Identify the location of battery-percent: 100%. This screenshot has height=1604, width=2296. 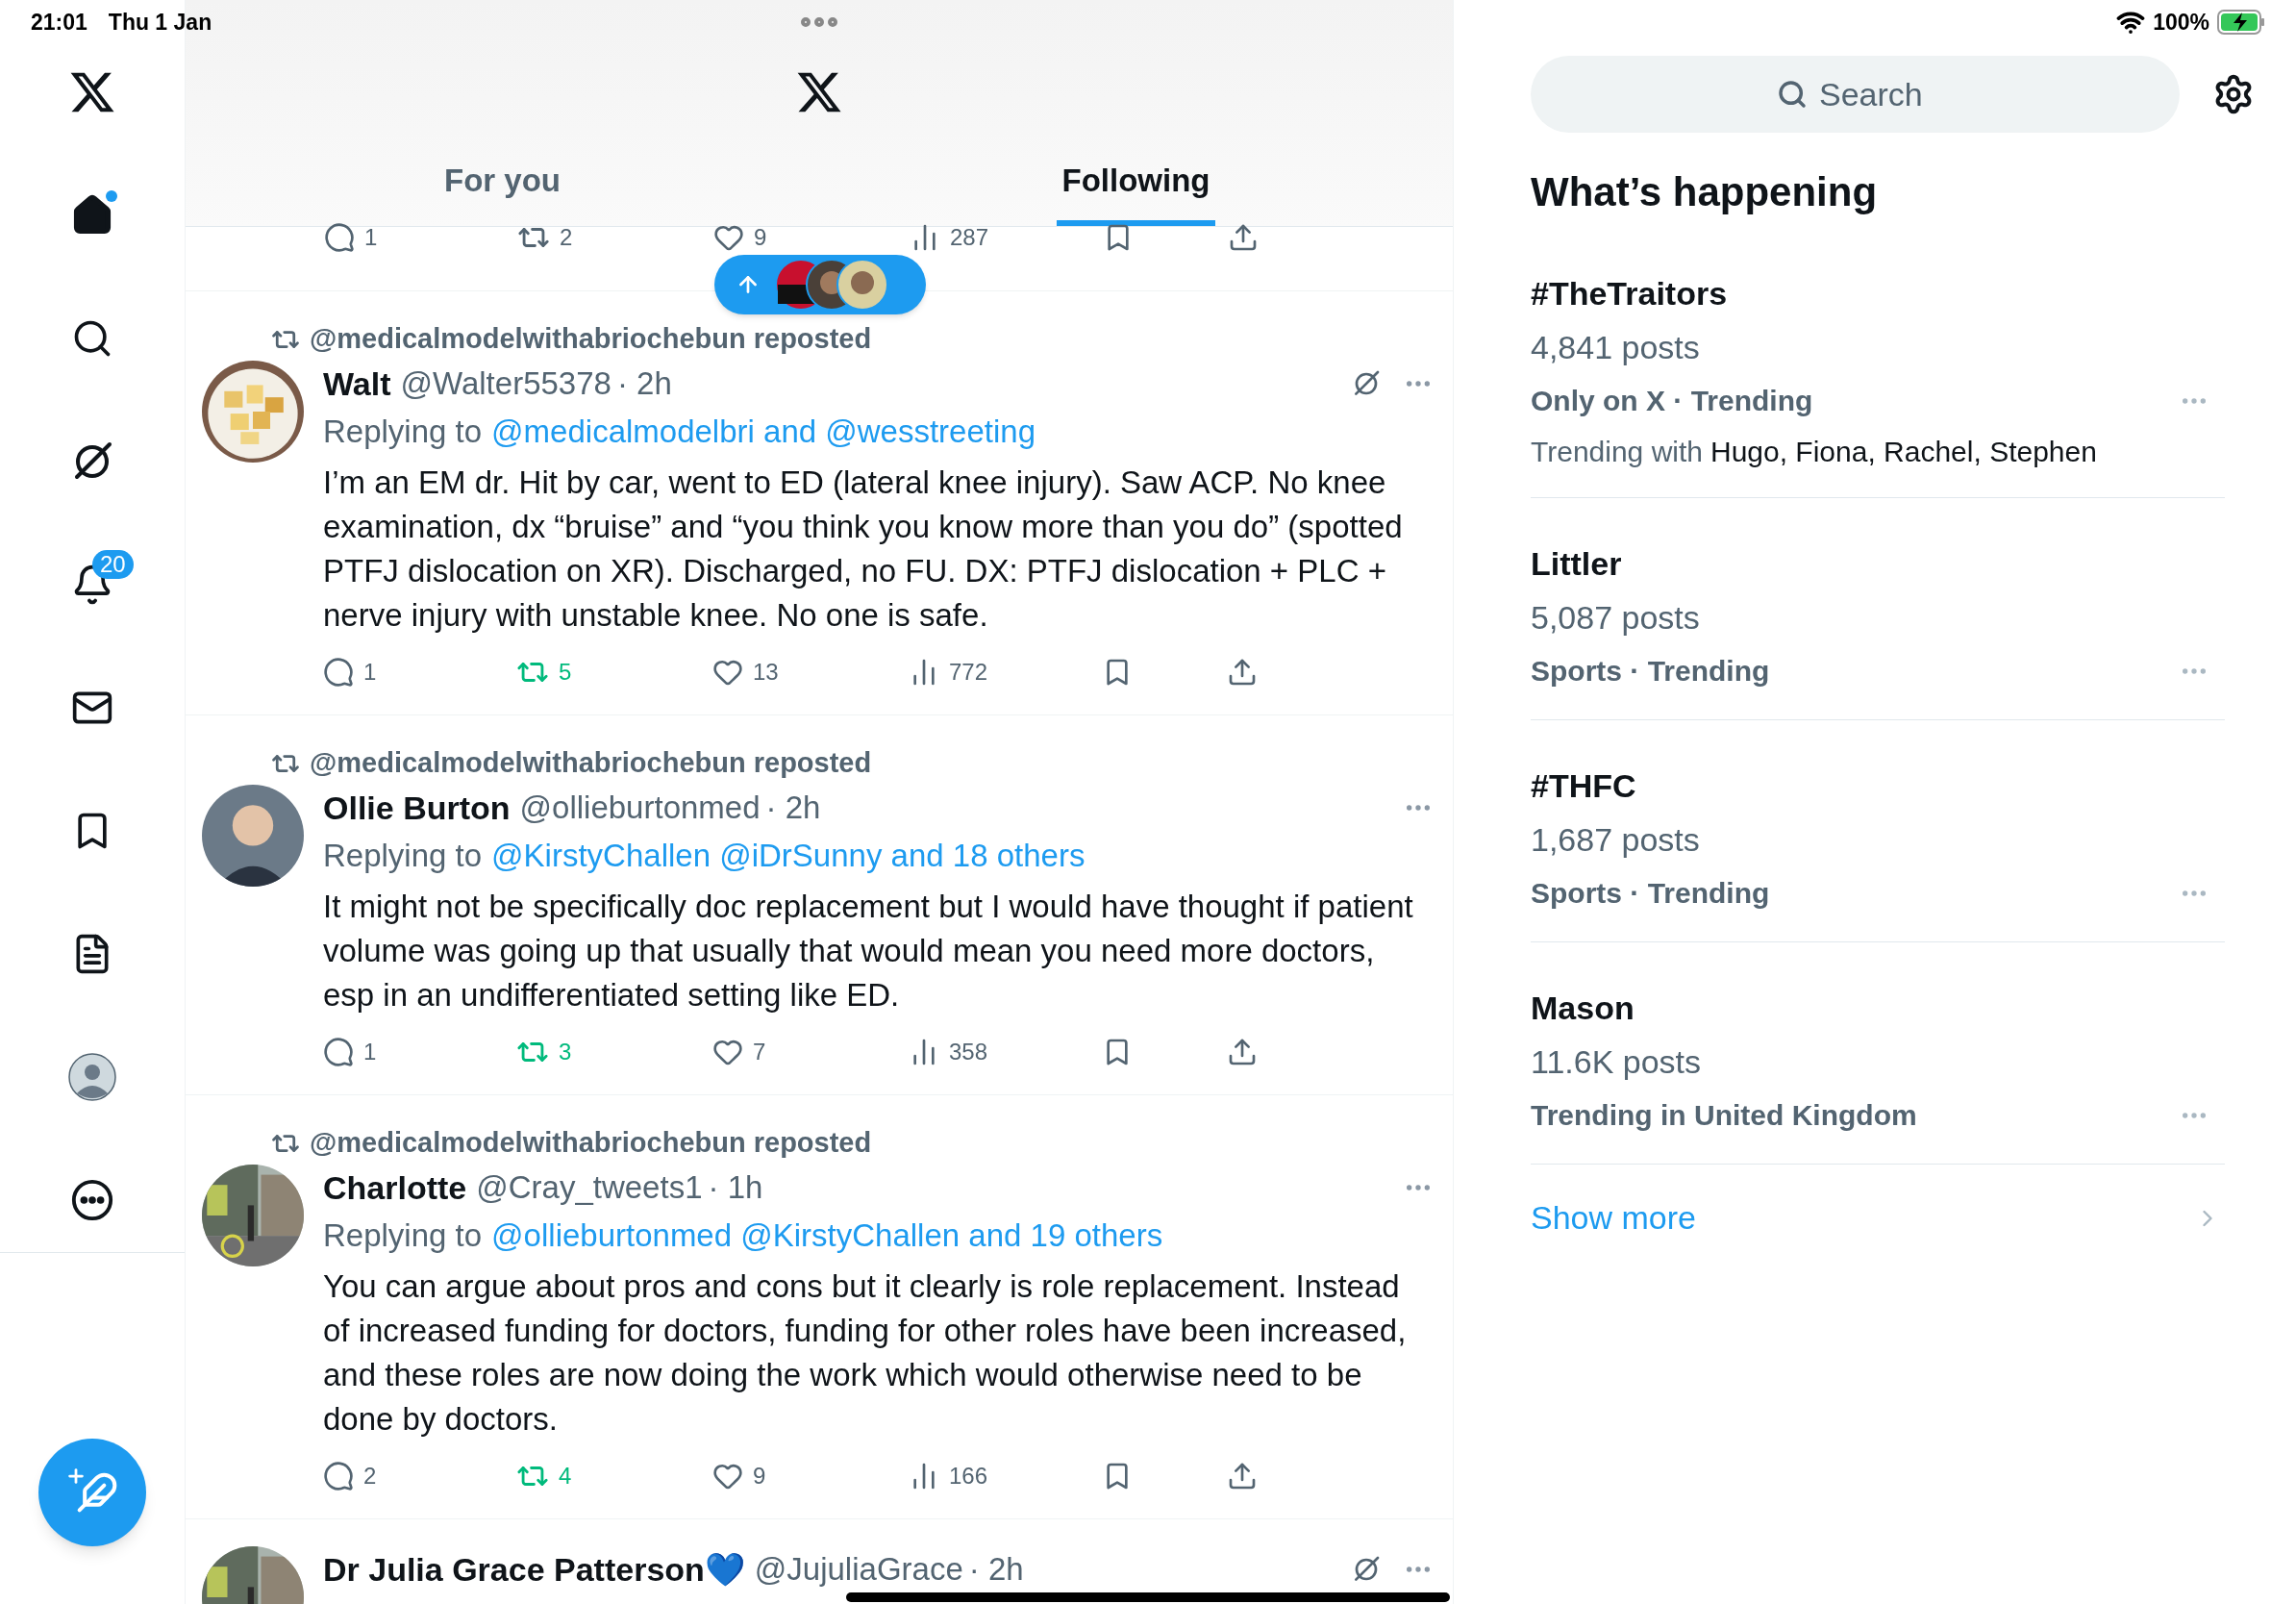
(2181, 22).